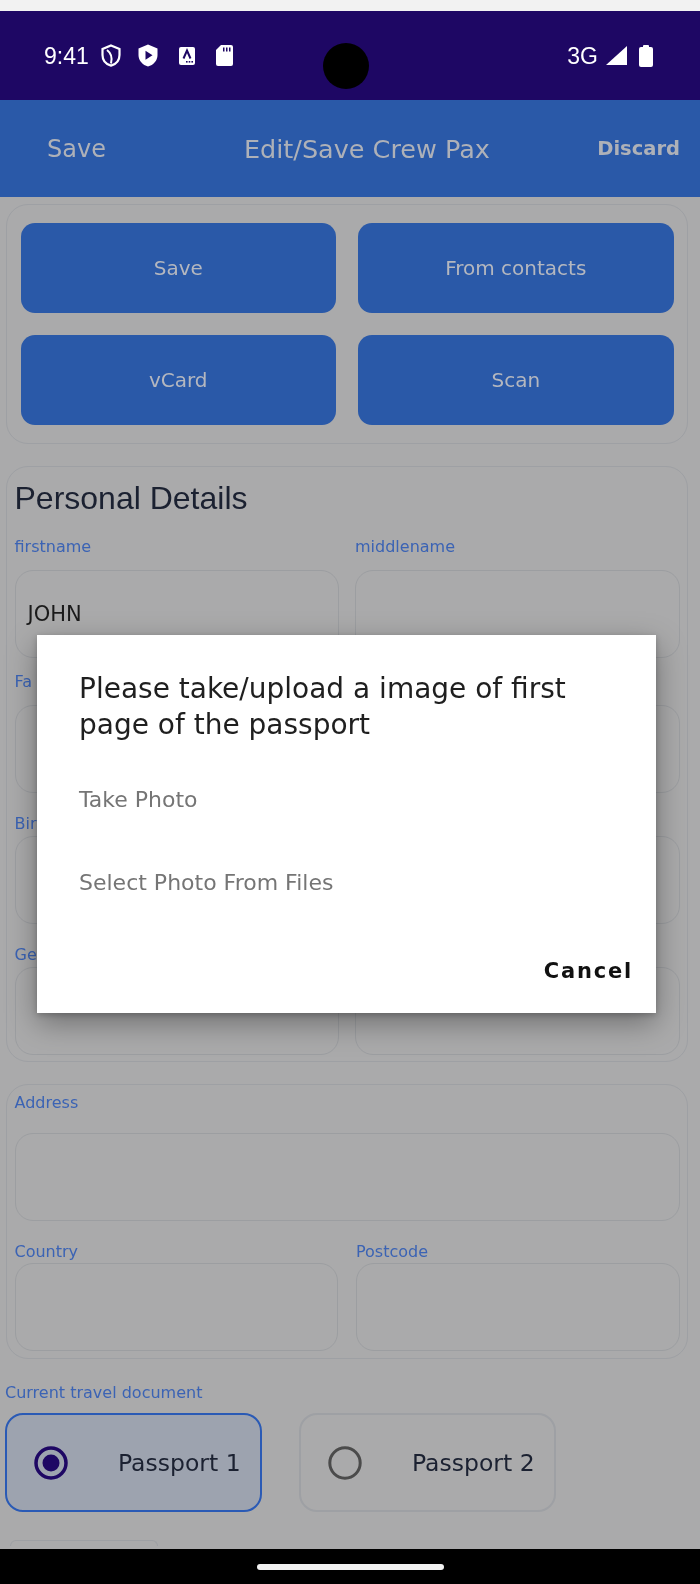 The image size is (700, 1584). What do you see at coordinates (66, 55) in the screenshot?
I see `status-time: 9:41` at bounding box center [66, 55].